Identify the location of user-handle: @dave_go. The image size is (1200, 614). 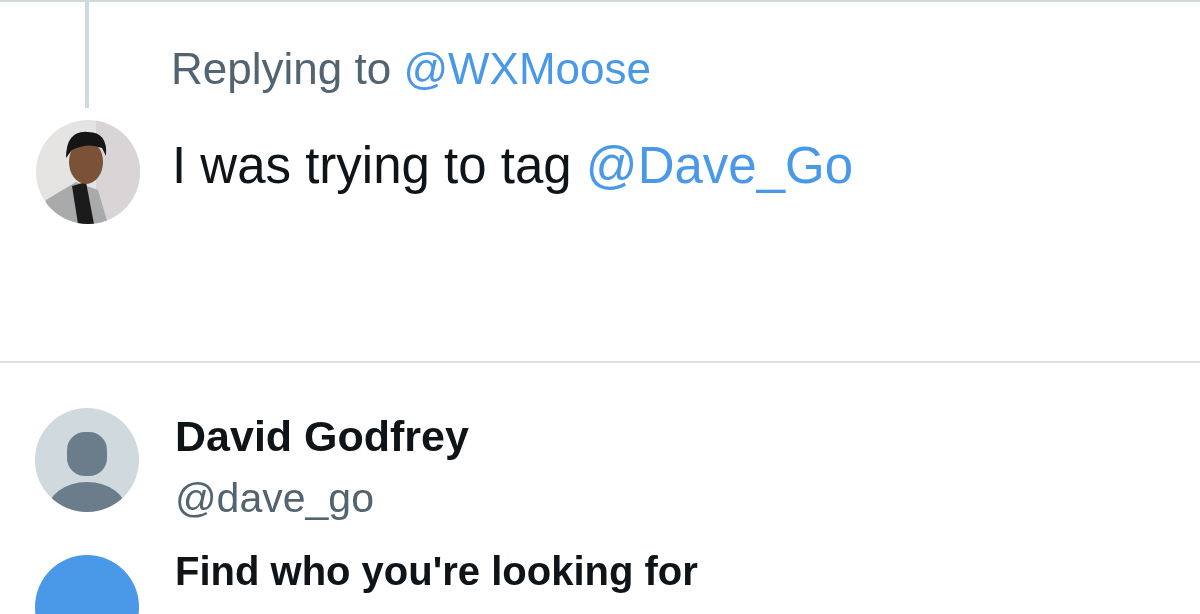
(275, 498).